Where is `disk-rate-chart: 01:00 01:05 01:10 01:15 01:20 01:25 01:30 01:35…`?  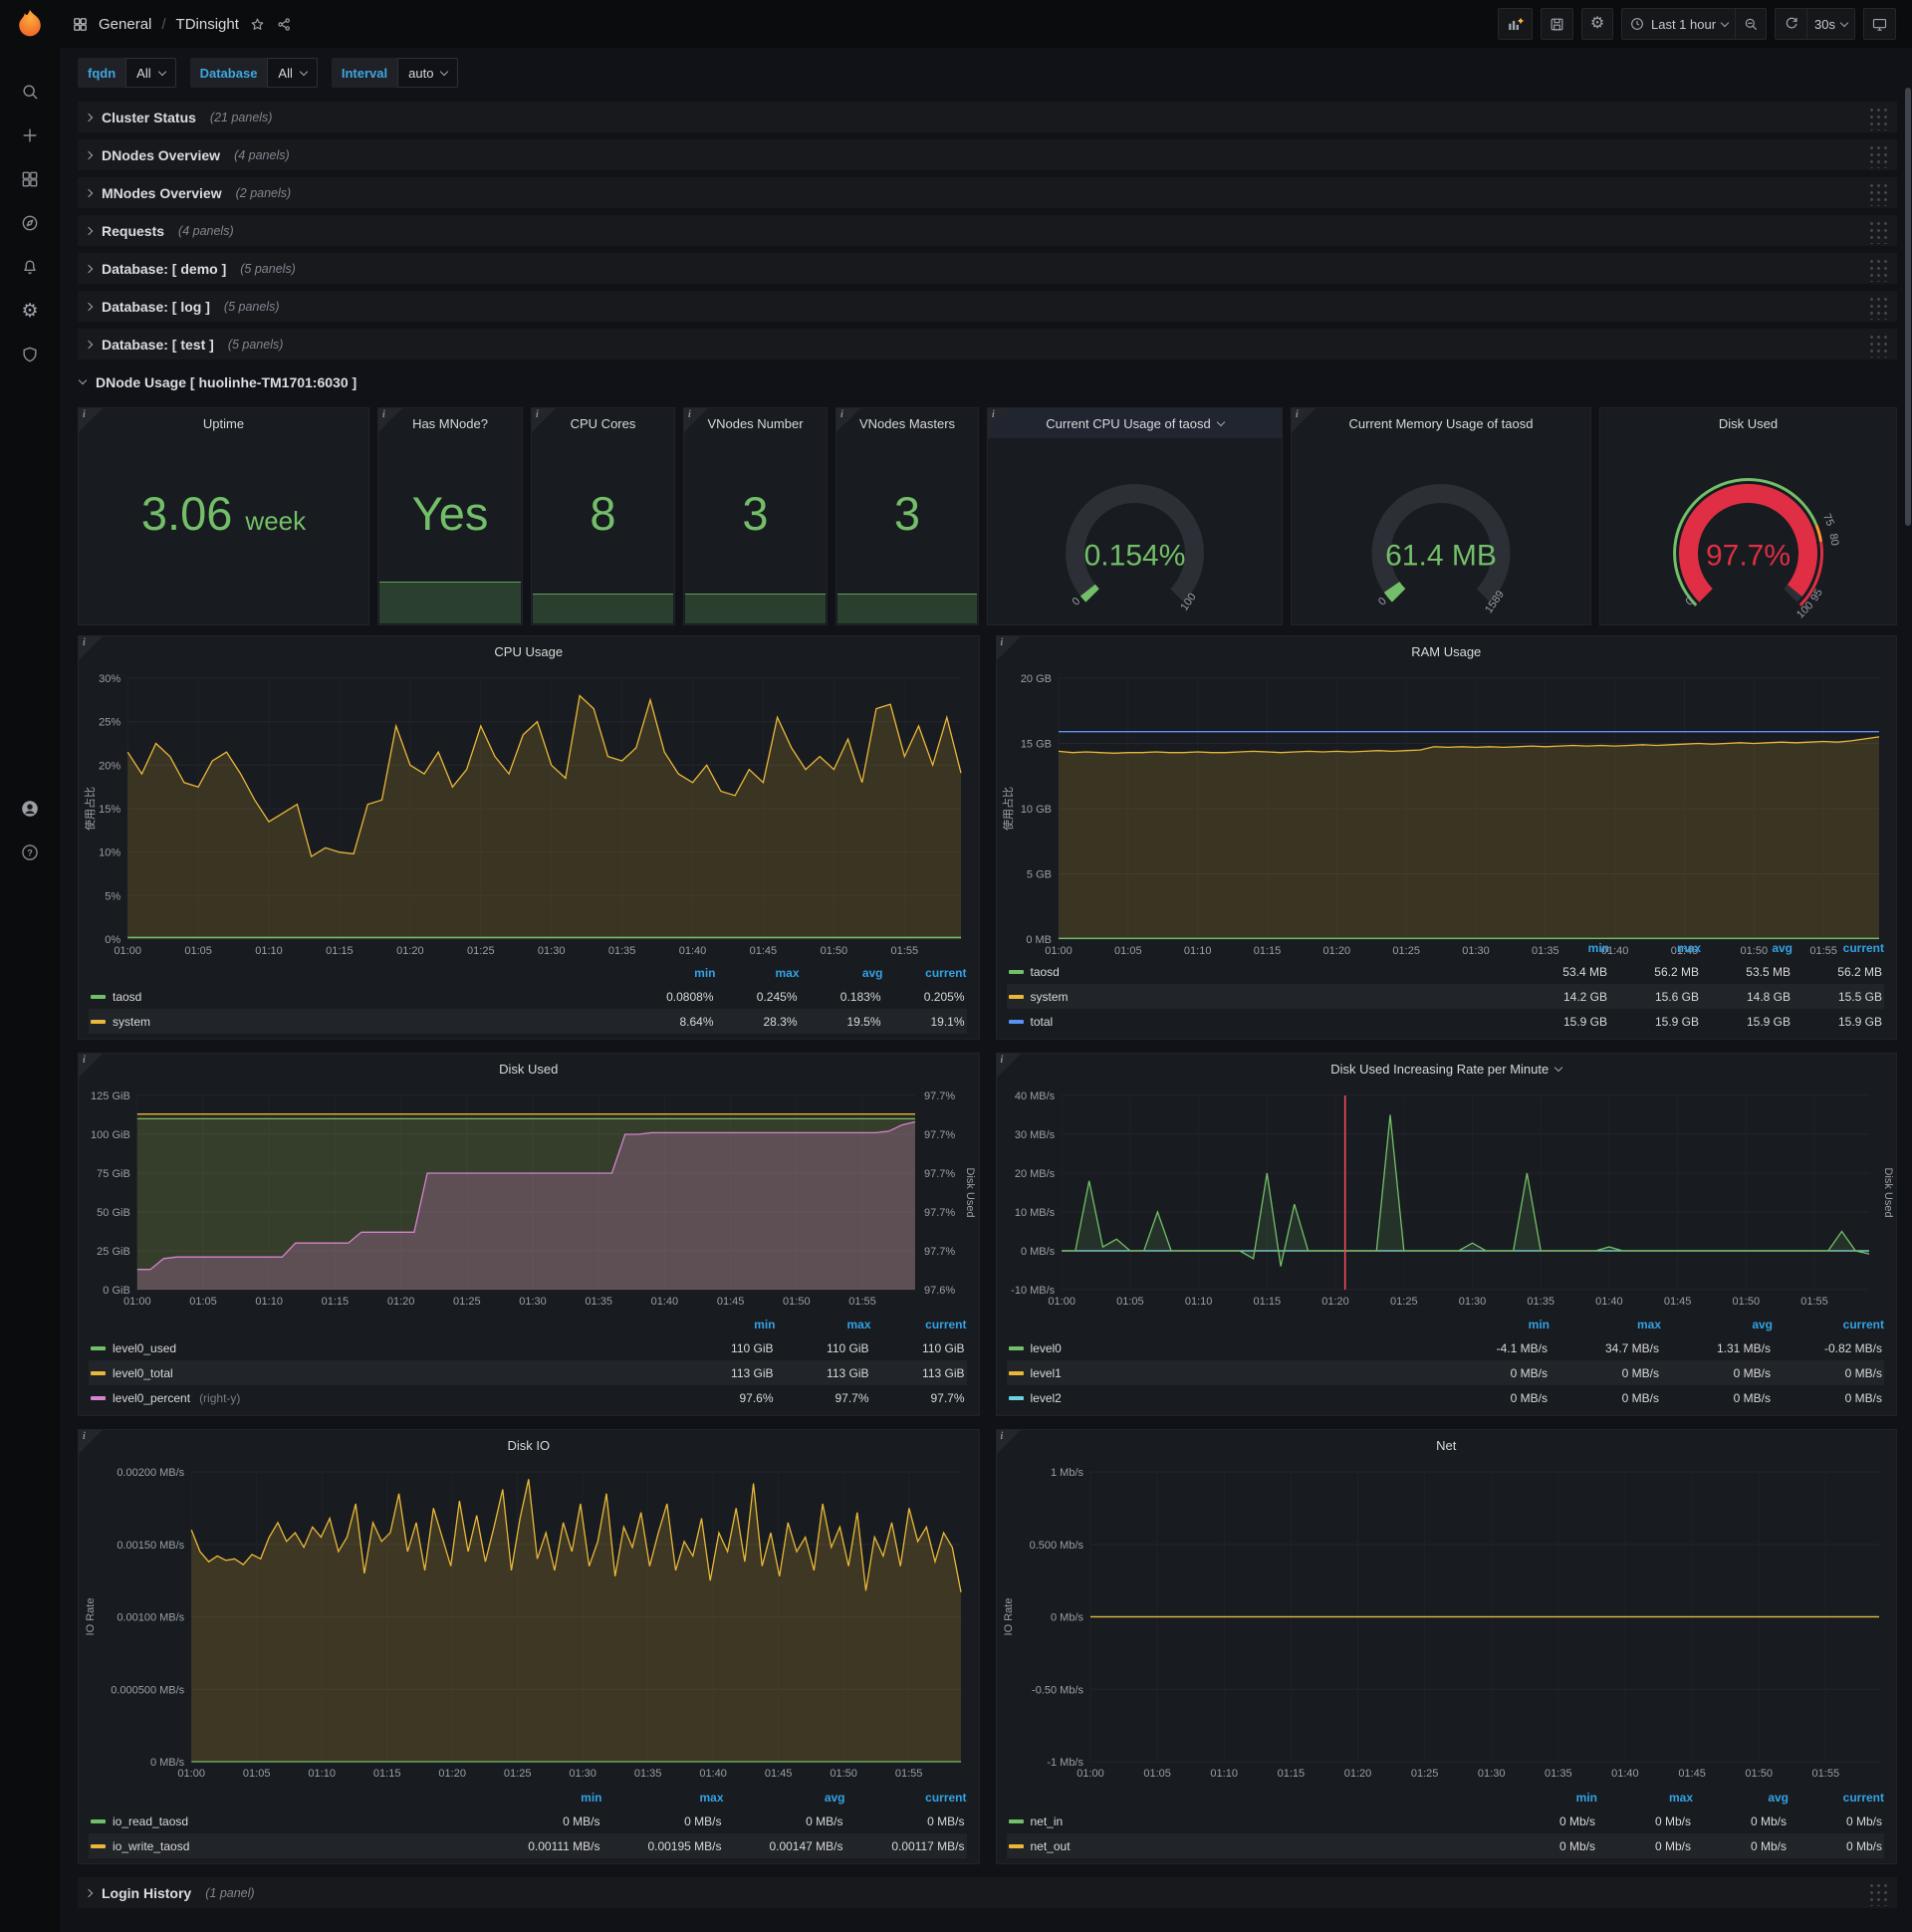 disk-rate-chart: 01:00 01:05 01:10 01:15 01:20 01:25 01:30 01:35… is located at coordinates (1447, 1198).